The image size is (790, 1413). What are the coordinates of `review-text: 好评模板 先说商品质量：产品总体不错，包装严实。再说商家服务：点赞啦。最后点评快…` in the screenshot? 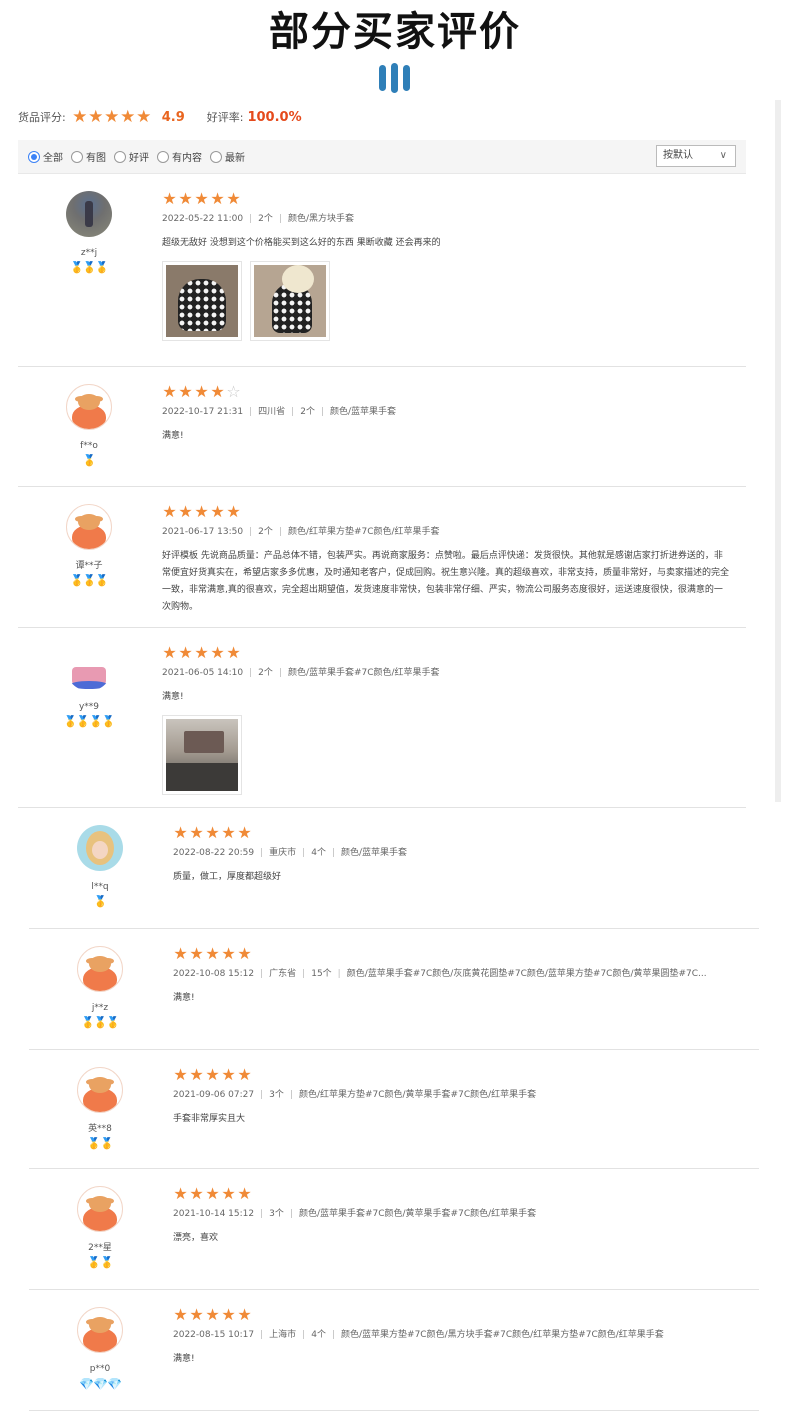 It's located at (446, 581).